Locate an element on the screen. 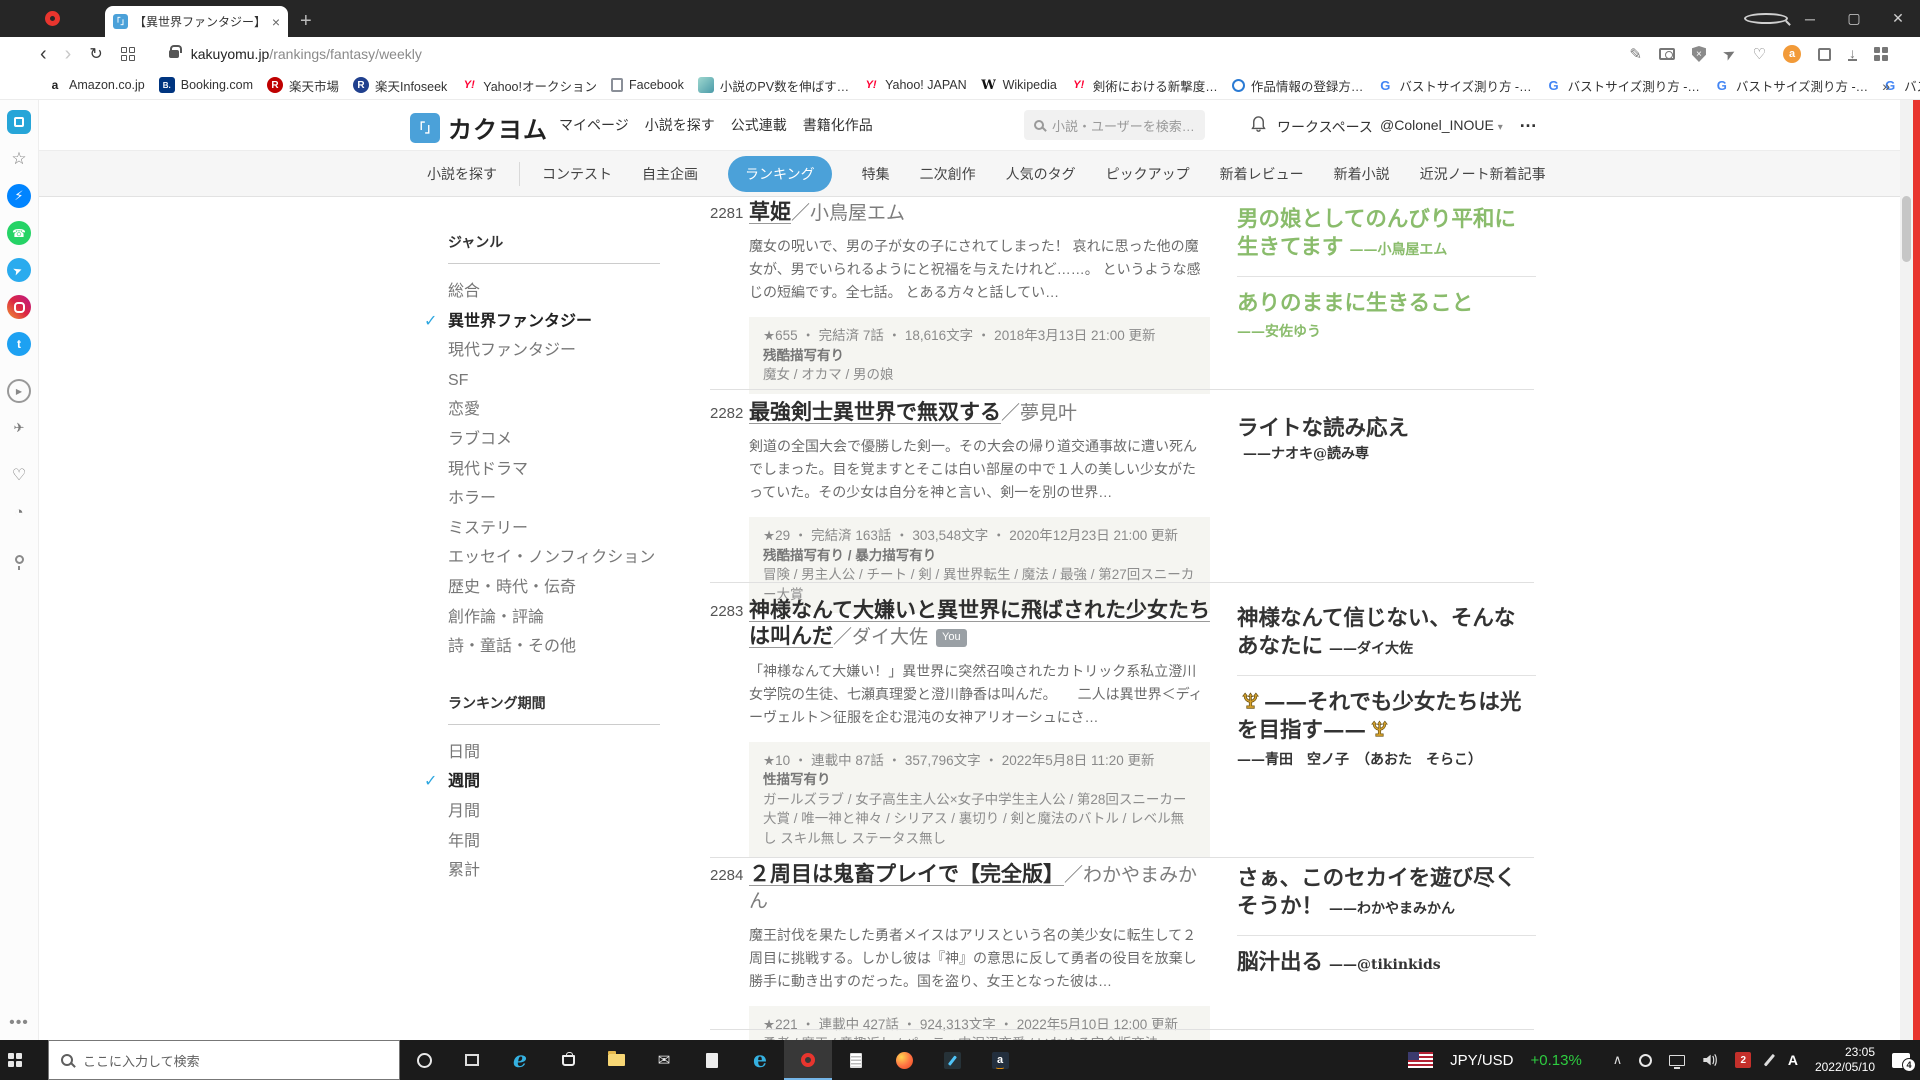  genre-item: ✓ 異世界ファンタジー is located at coordinates (542, 322).